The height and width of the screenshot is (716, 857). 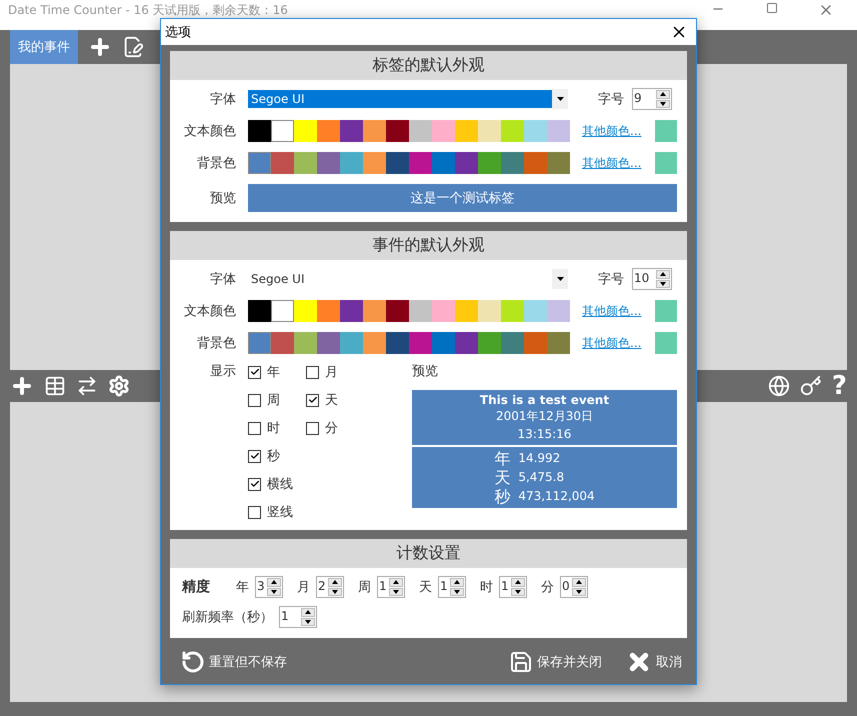 What do you see at coordinates (335, 372) in the screenshot?
I see `checkbox: 月` at bounding box center [335, 372].